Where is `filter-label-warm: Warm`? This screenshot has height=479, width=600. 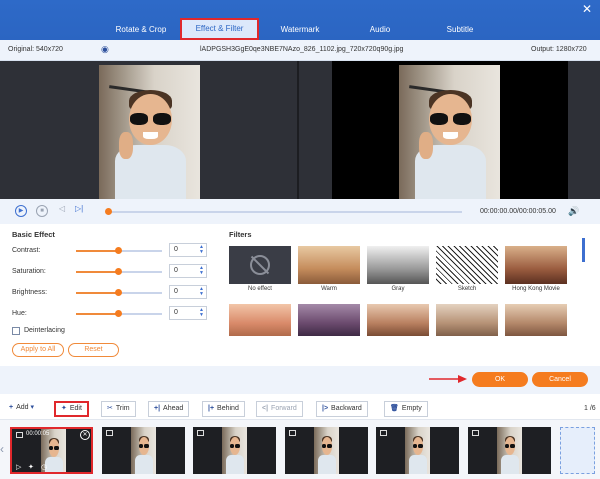
filter-label-warm: Warm is located at coordinates (329, 289).